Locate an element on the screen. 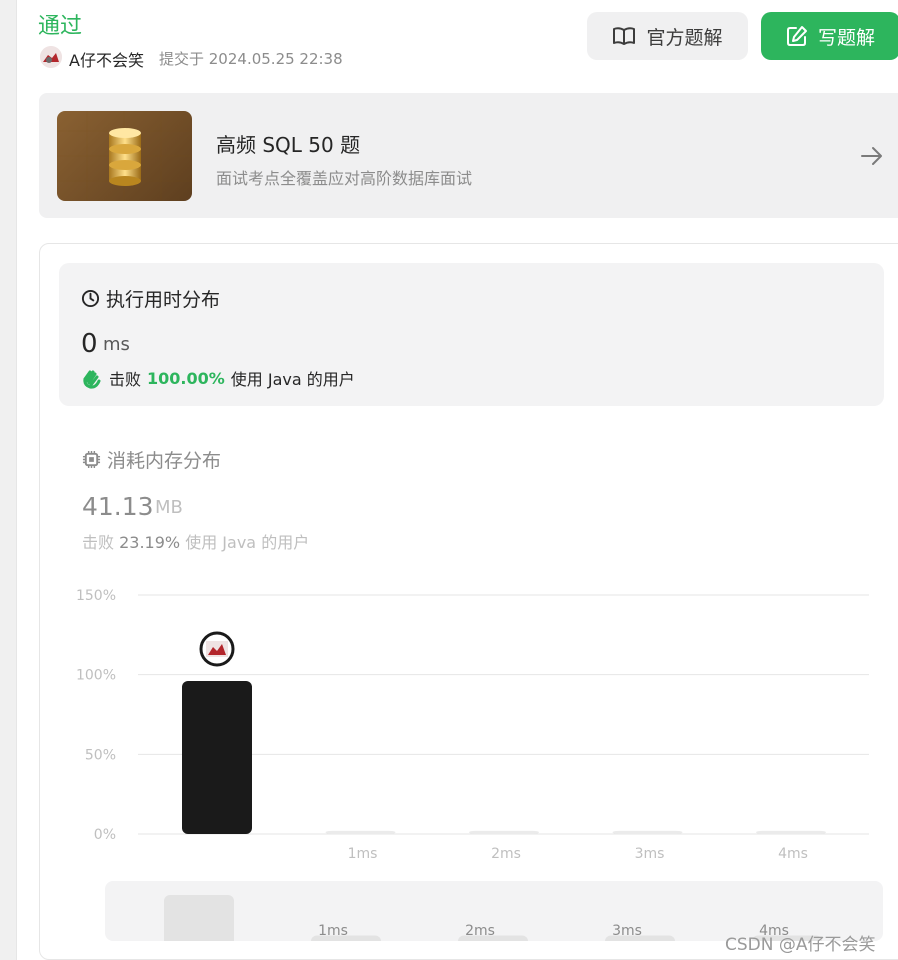 This screenshot has width=898, height=960. y-tick-label: 100% is located at coordinates (96, 676).